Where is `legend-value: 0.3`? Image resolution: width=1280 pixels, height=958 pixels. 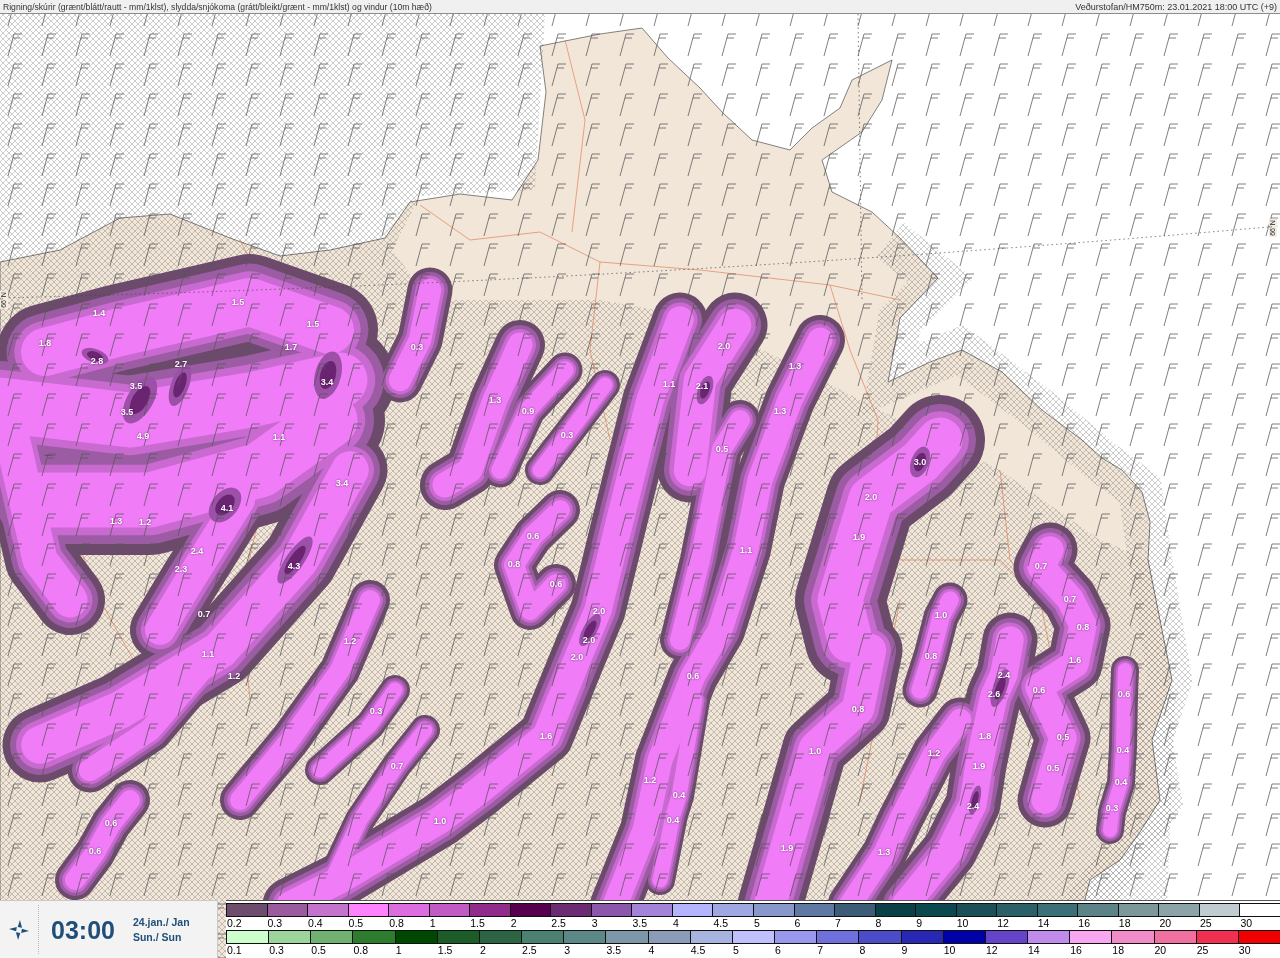 legend-value: 0.3 is located at coordinates (276, 950).